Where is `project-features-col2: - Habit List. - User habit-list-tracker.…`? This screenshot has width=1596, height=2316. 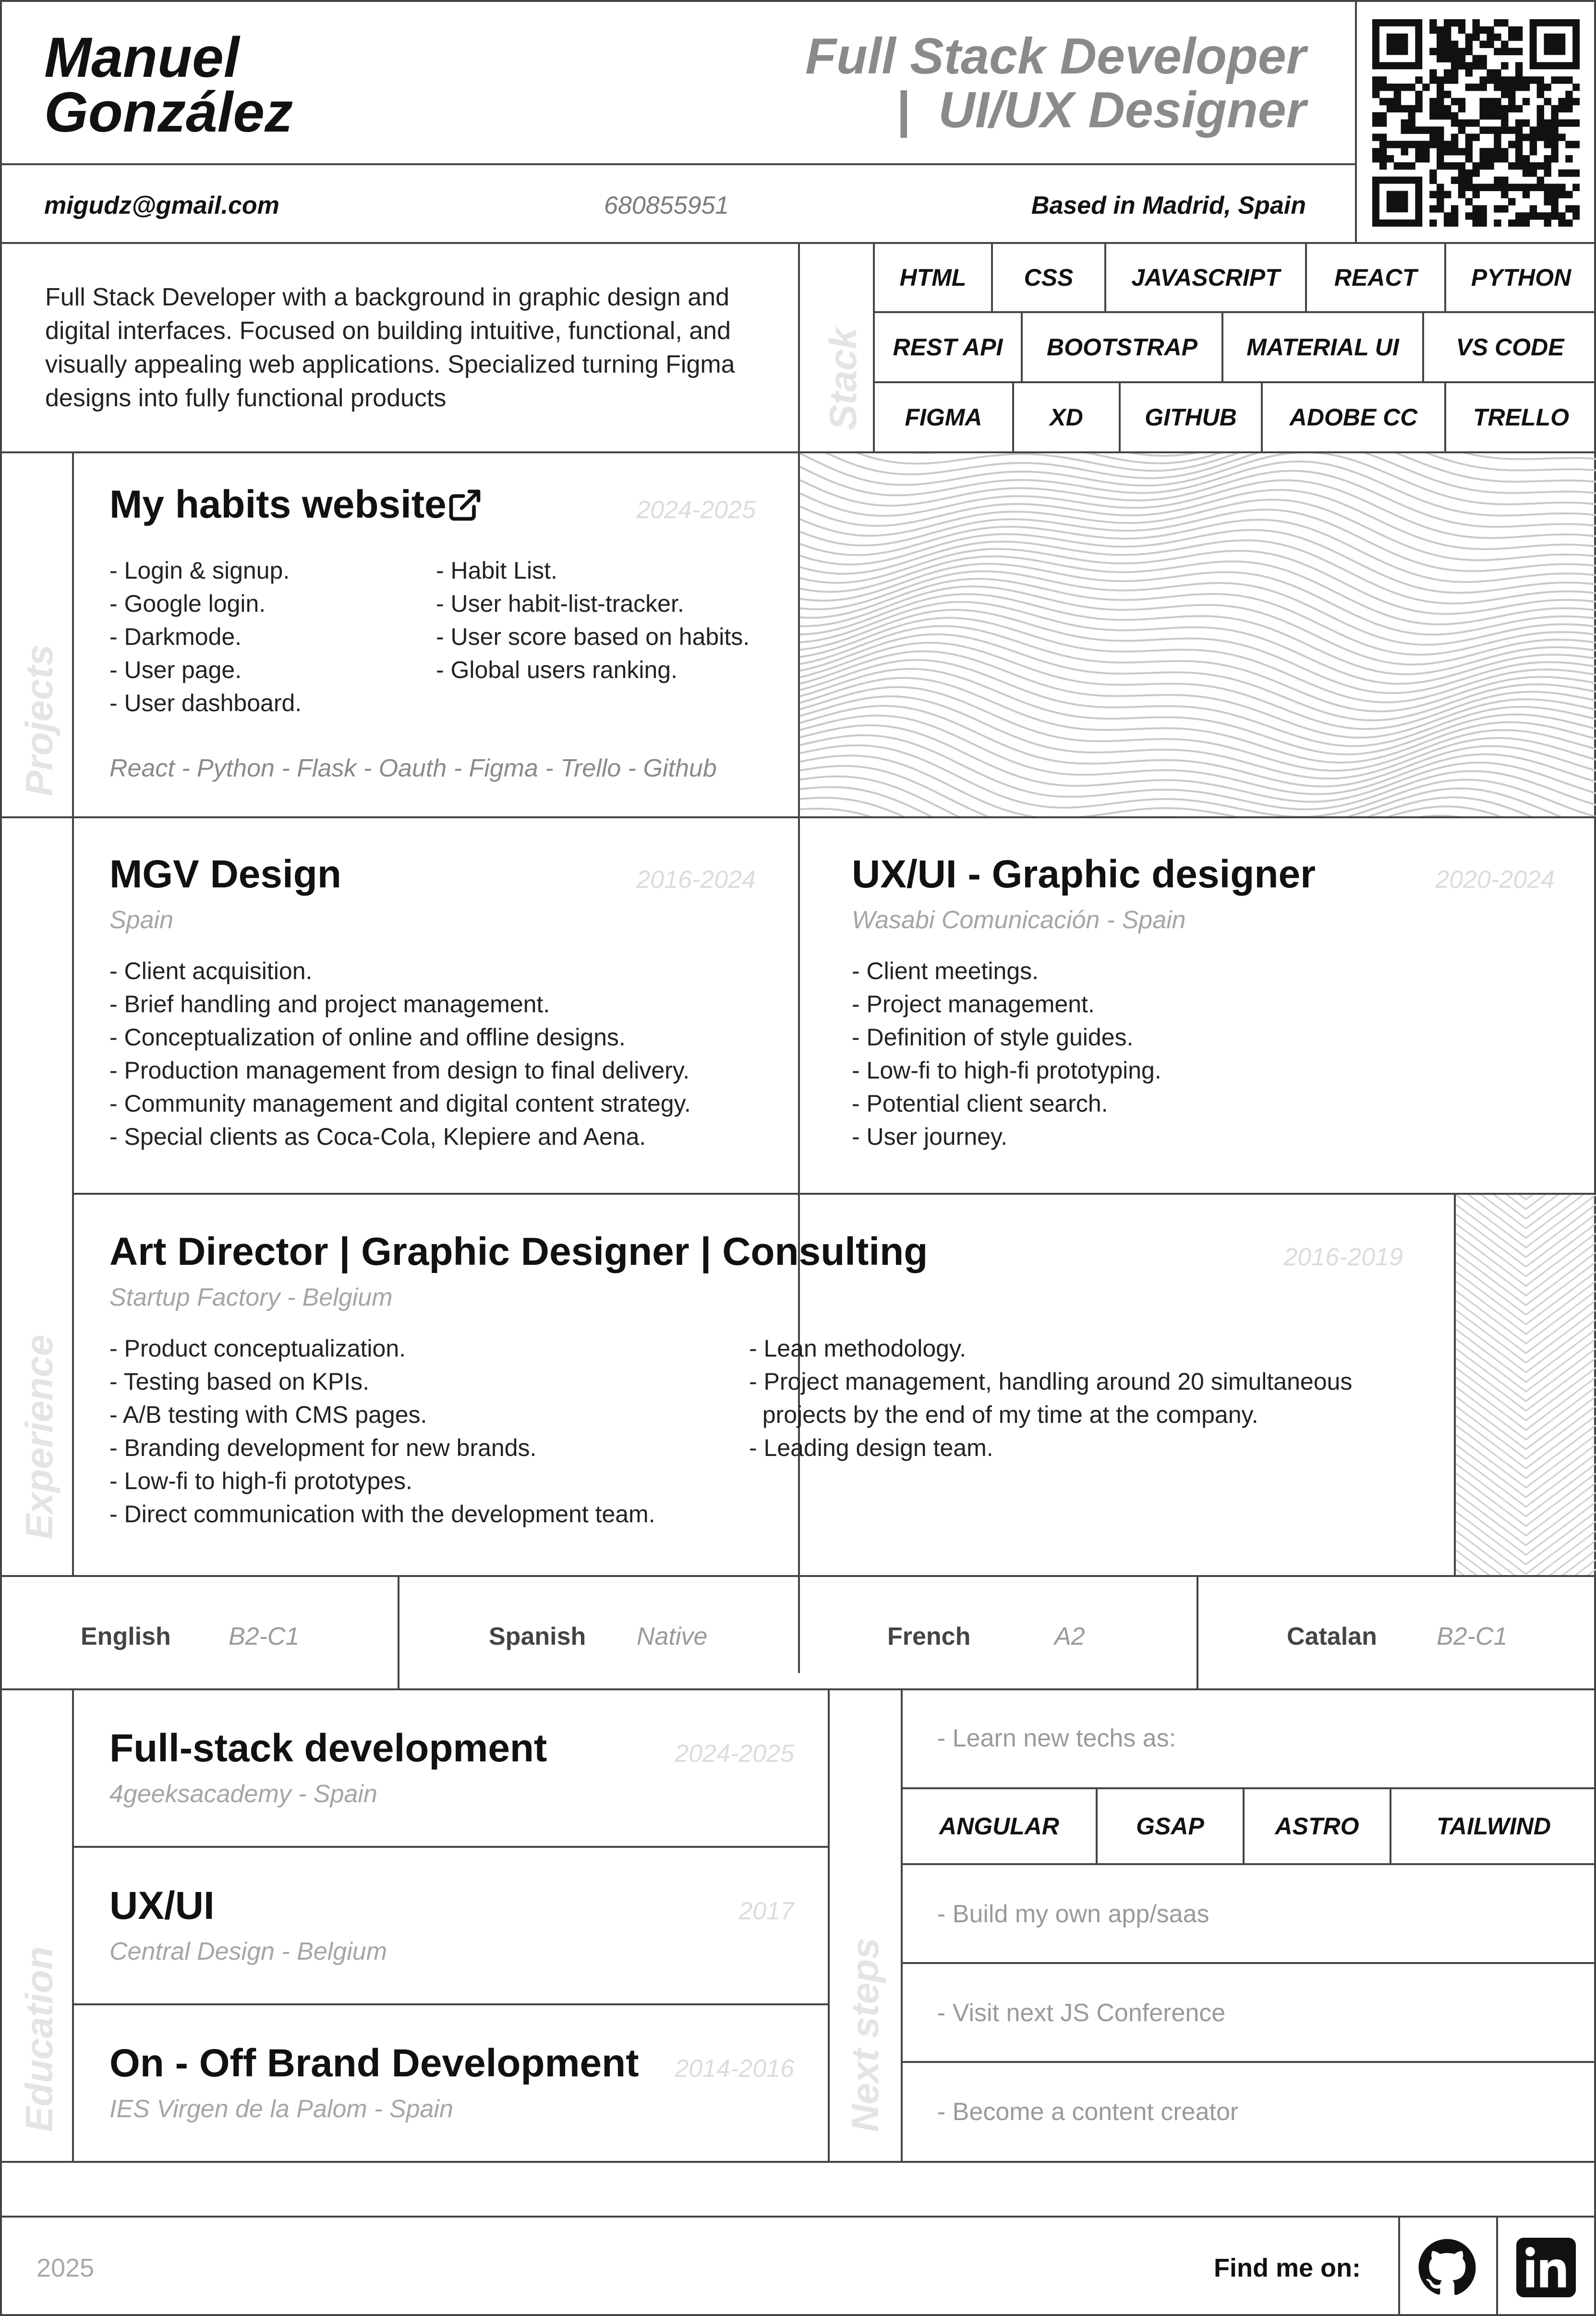 project-features-col2: - Habit List. - User habit-list-tracker.… is located at coordinates (593, 620).